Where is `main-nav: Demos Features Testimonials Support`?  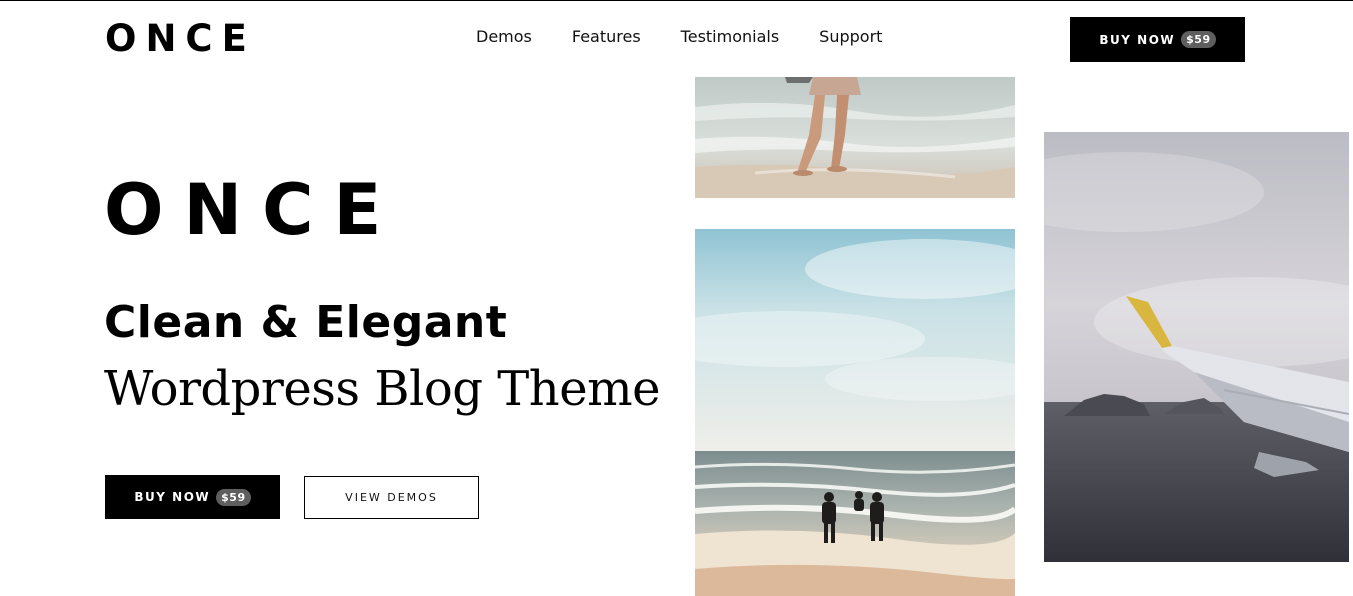
main-nav: Demos Features Testimonials Support is located at coordinates (679, 37).